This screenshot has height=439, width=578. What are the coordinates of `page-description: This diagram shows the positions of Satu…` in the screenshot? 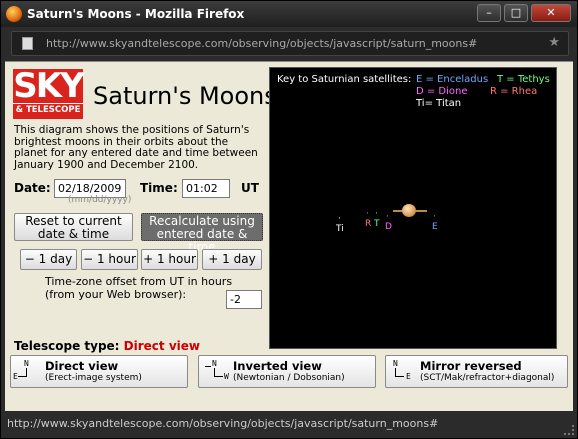 It's located at (136, 147).